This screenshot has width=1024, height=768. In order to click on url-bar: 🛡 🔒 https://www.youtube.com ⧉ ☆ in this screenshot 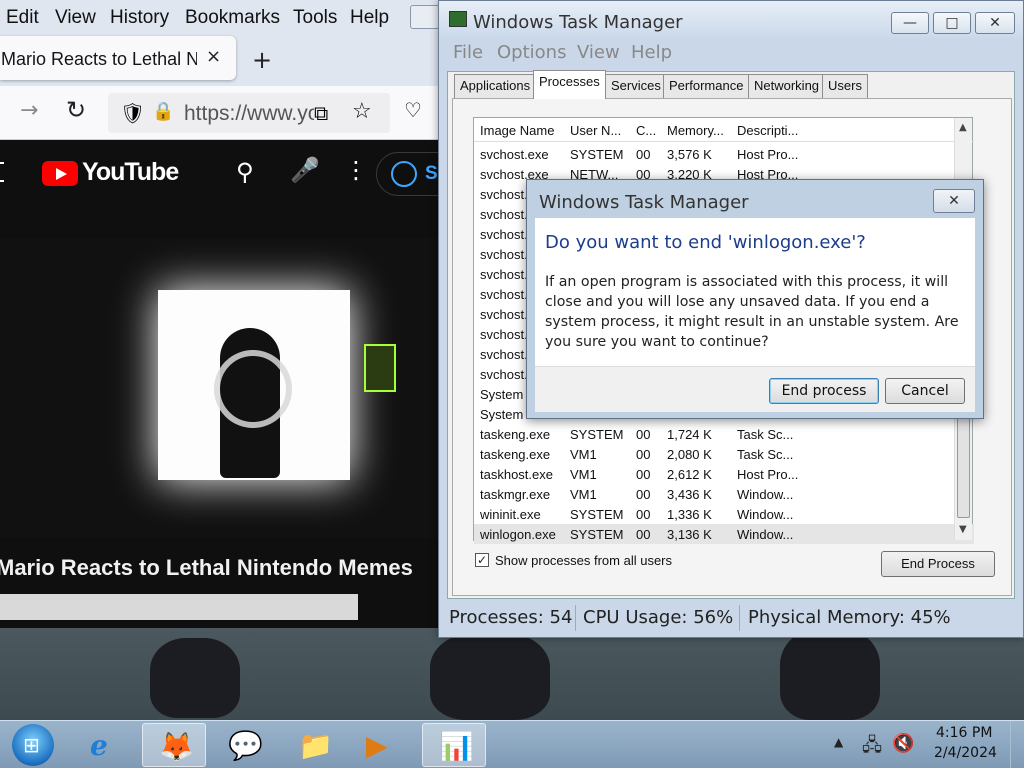, I will do `click(249, 113)`.